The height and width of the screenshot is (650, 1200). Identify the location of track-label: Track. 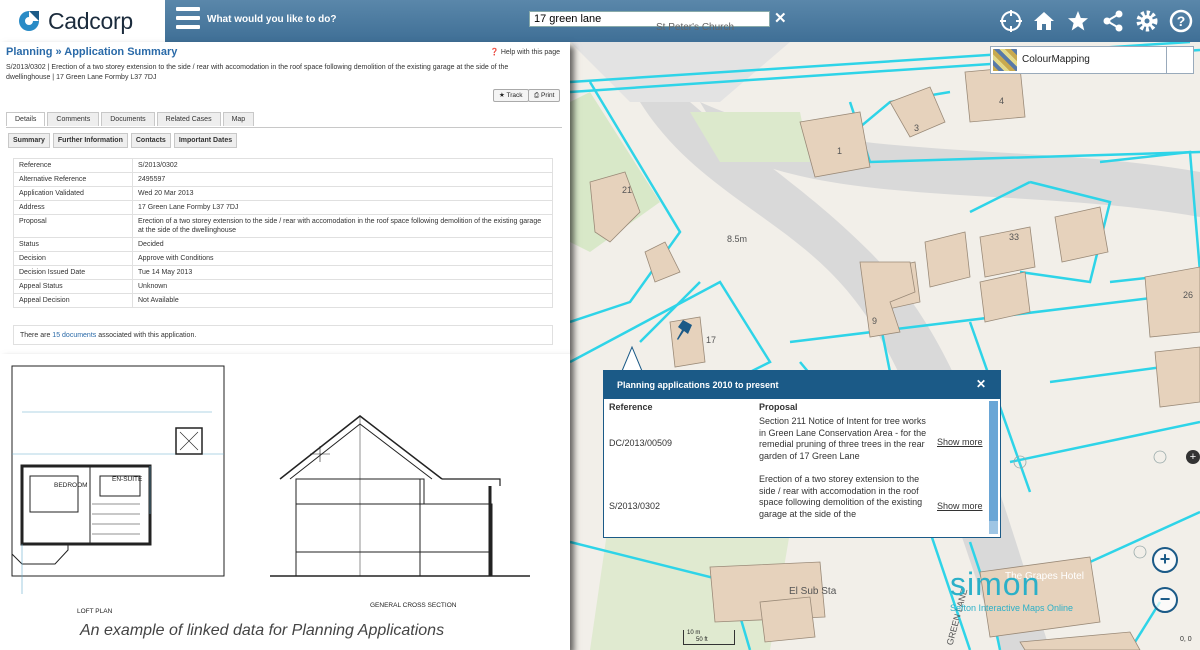
(514, 95).